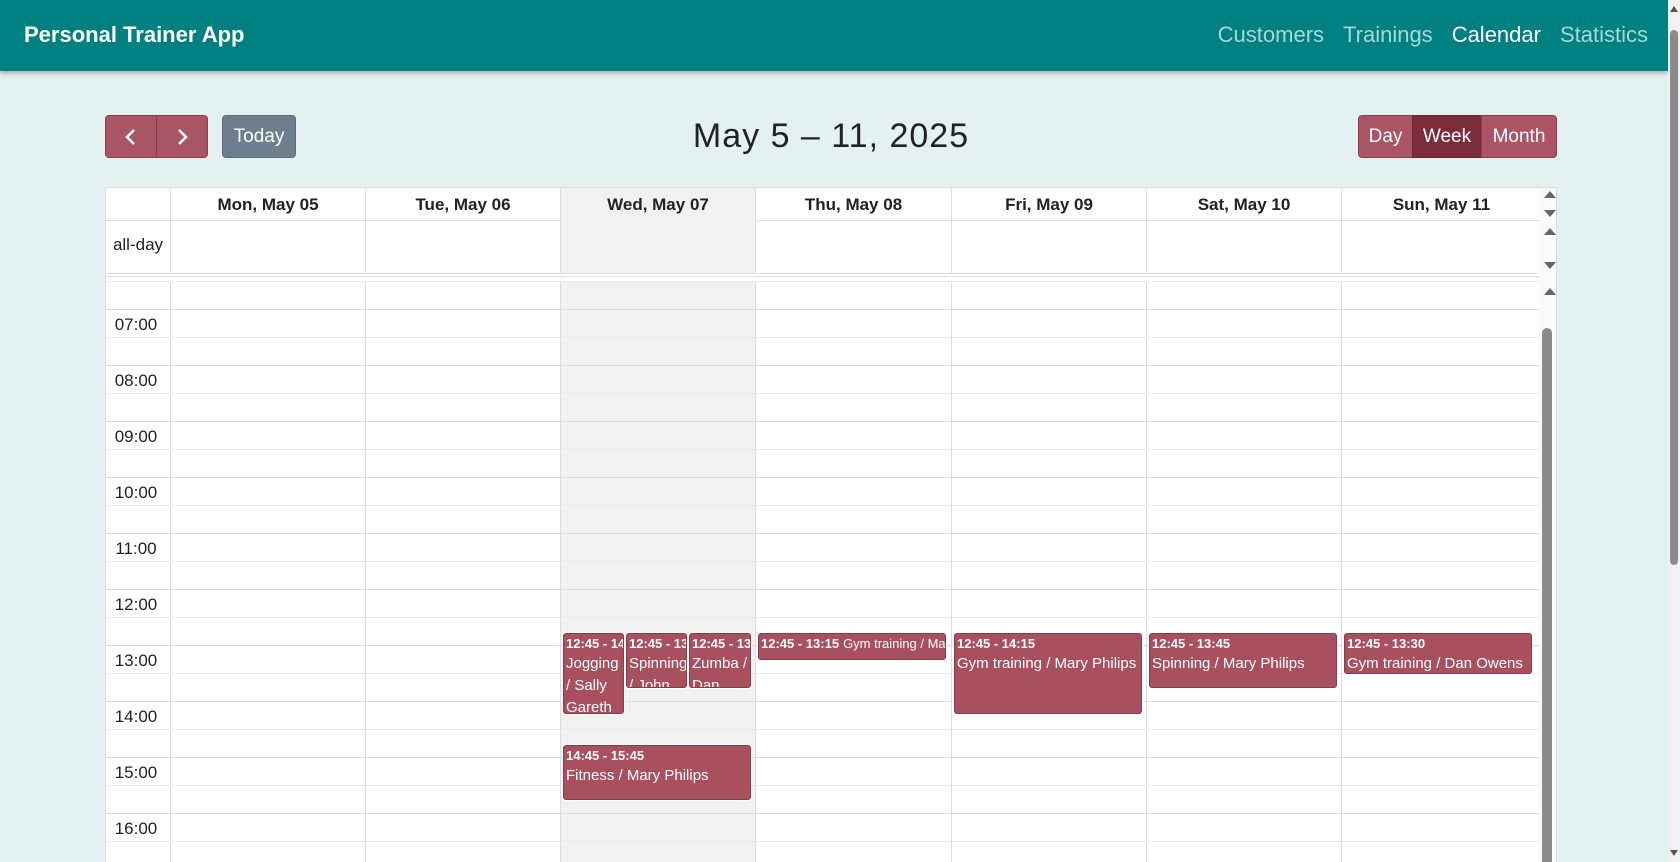 Image resolution: width=1680 pixels, height=862 pixels. What do you see at coordinates (1519, 136) in the screenshot?
I see `view-month-button: Month` at bounding box center [1519, 136].